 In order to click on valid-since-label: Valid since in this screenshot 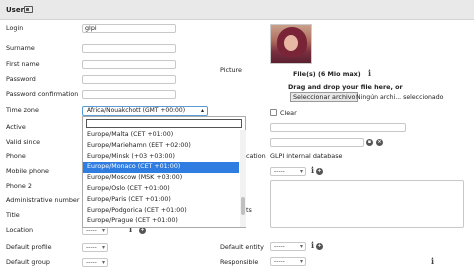, I will do `click(23, 142)`.